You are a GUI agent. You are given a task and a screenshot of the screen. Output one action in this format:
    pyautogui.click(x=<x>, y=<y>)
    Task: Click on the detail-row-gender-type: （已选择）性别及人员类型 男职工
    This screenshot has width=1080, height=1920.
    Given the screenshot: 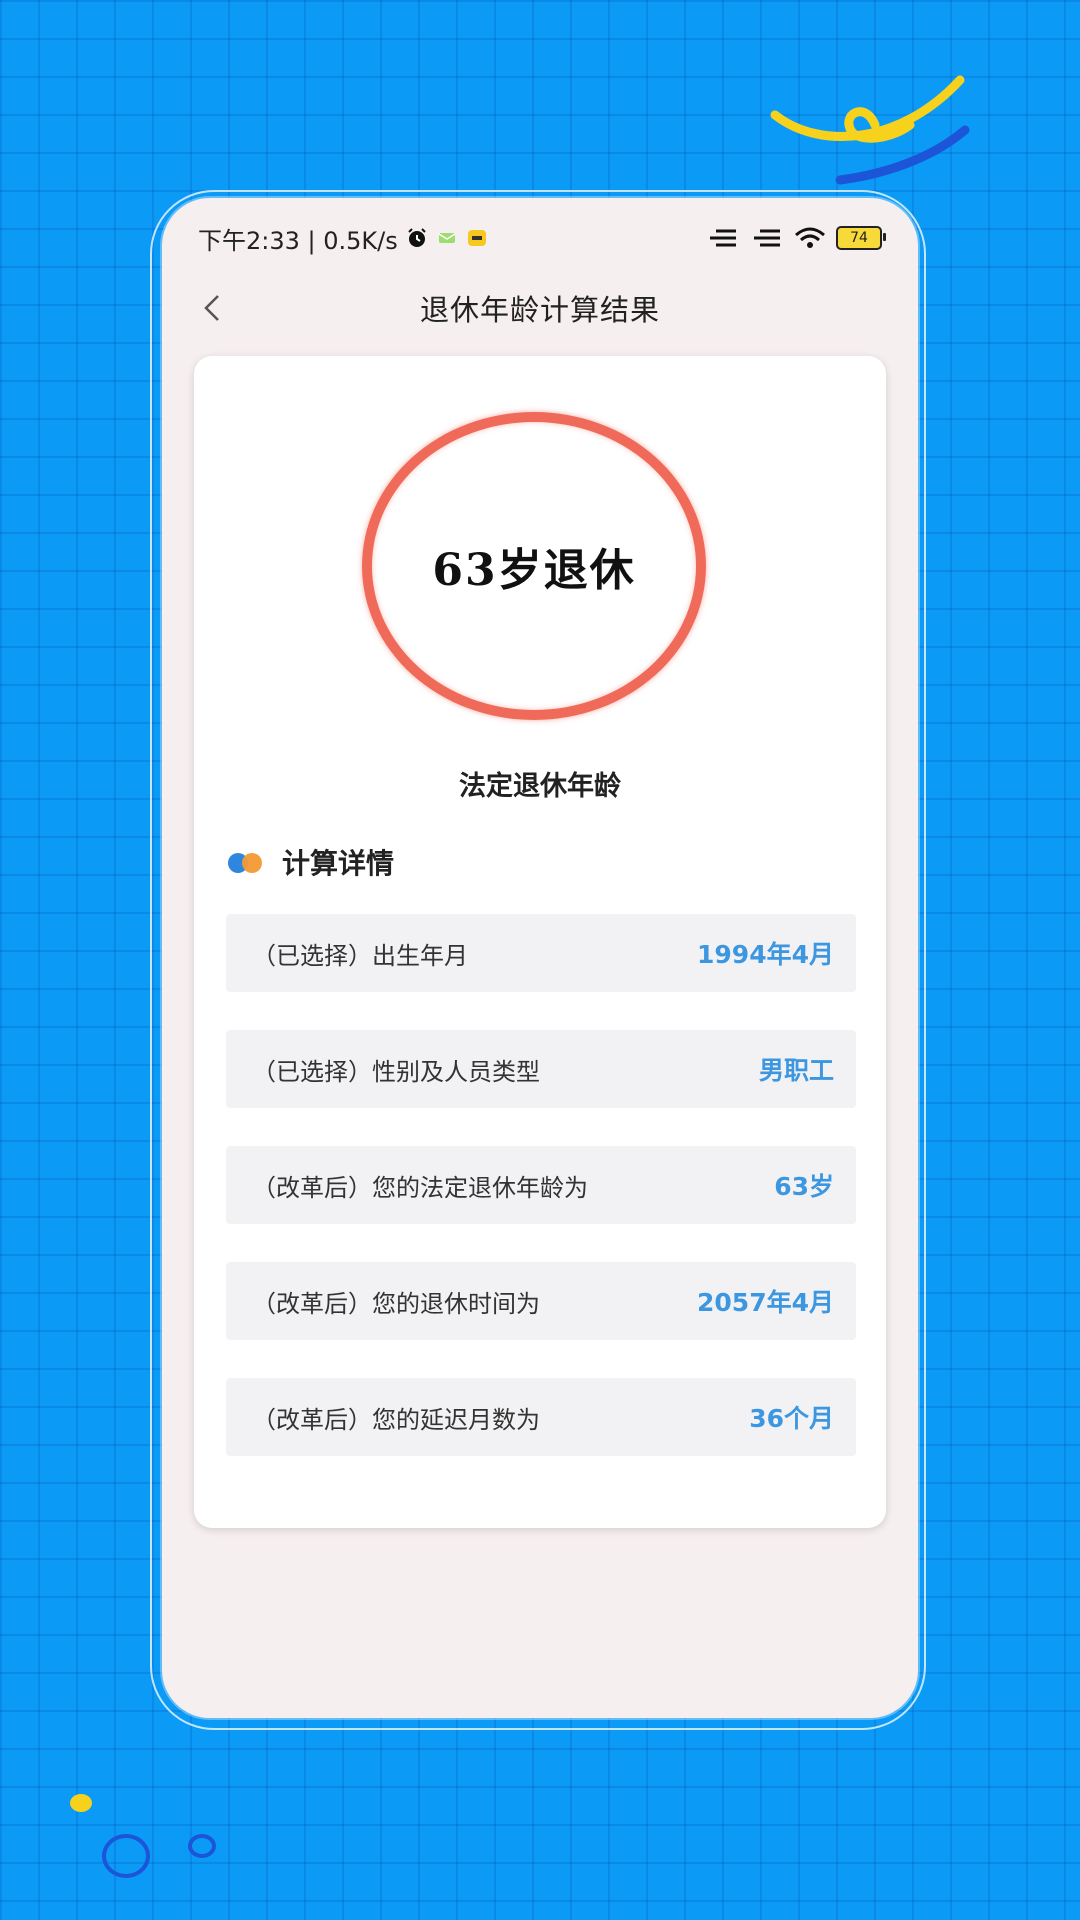 What is the action you would take?
    pyautogui.click(x=541, y=1069)
    